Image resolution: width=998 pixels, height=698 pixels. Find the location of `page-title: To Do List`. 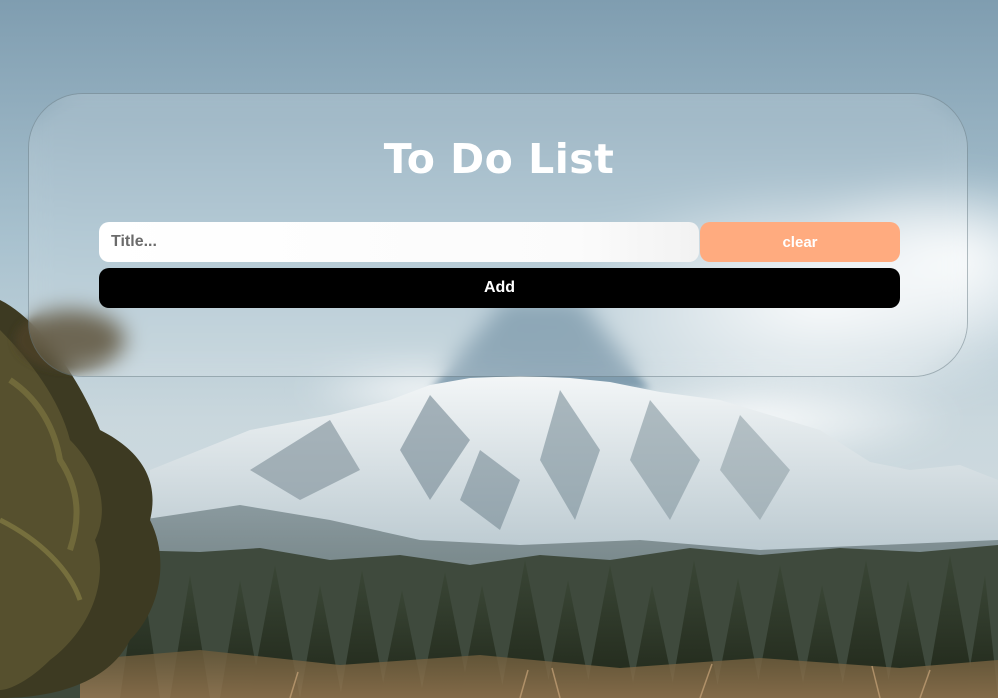

page-title: To Do List is located at coordinates (499, 159).